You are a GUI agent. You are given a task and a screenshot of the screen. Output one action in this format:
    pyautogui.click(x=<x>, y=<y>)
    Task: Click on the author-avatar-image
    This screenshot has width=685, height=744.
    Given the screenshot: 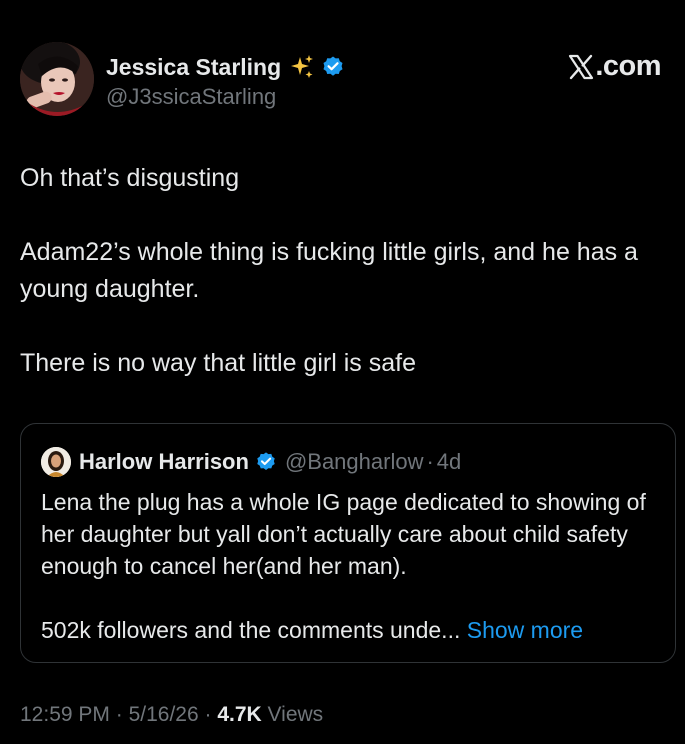 What is the action you would take?
    pyautogui.click(x=57, y=79)
    